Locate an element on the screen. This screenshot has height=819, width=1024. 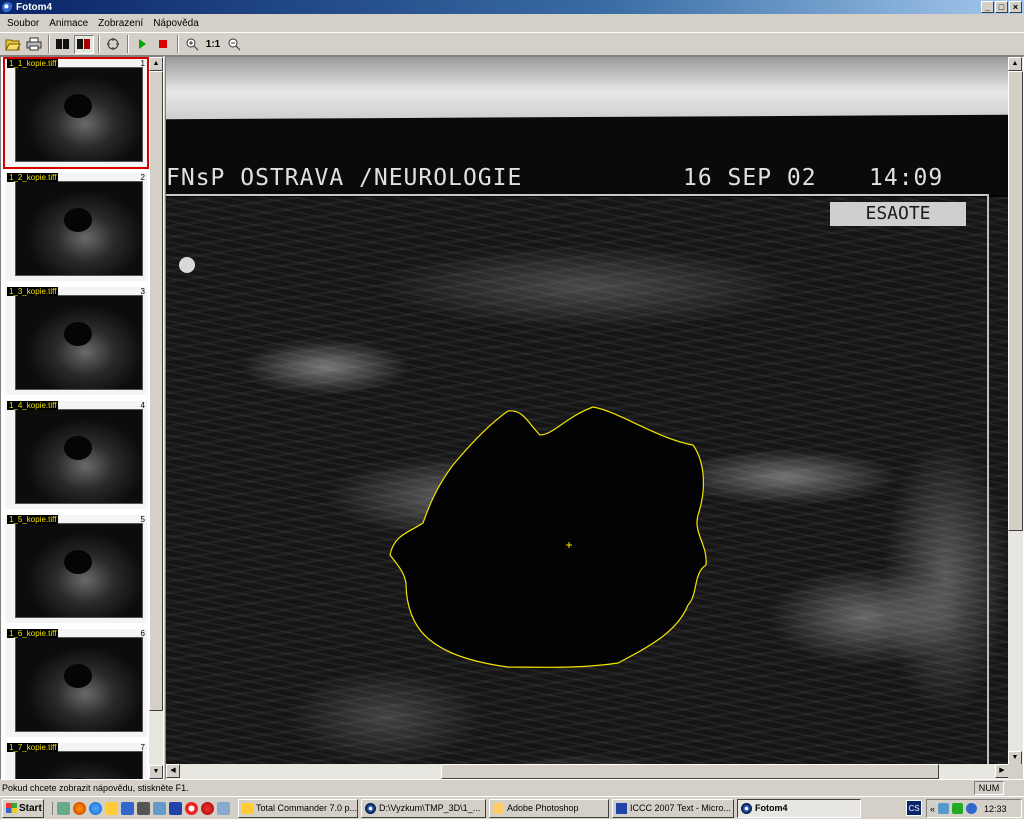
viewer-vertical-scrollbar: ▲ ▼ is located at coordinates (1015, 411).